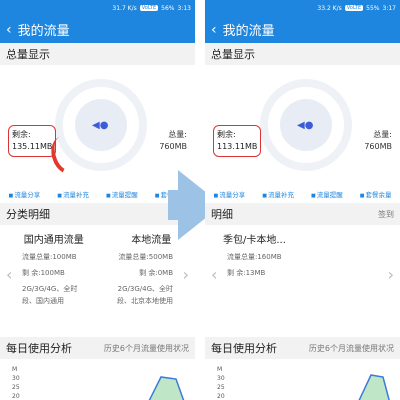 The image size is (400, 400). What do you see at coordinates (302, 281) in the screenshot?
I see `detail-carousel: 季包/卡本地... 流量总量:160MB 剩 余:13MB ‹ ›` at bounding box center [302, 281].